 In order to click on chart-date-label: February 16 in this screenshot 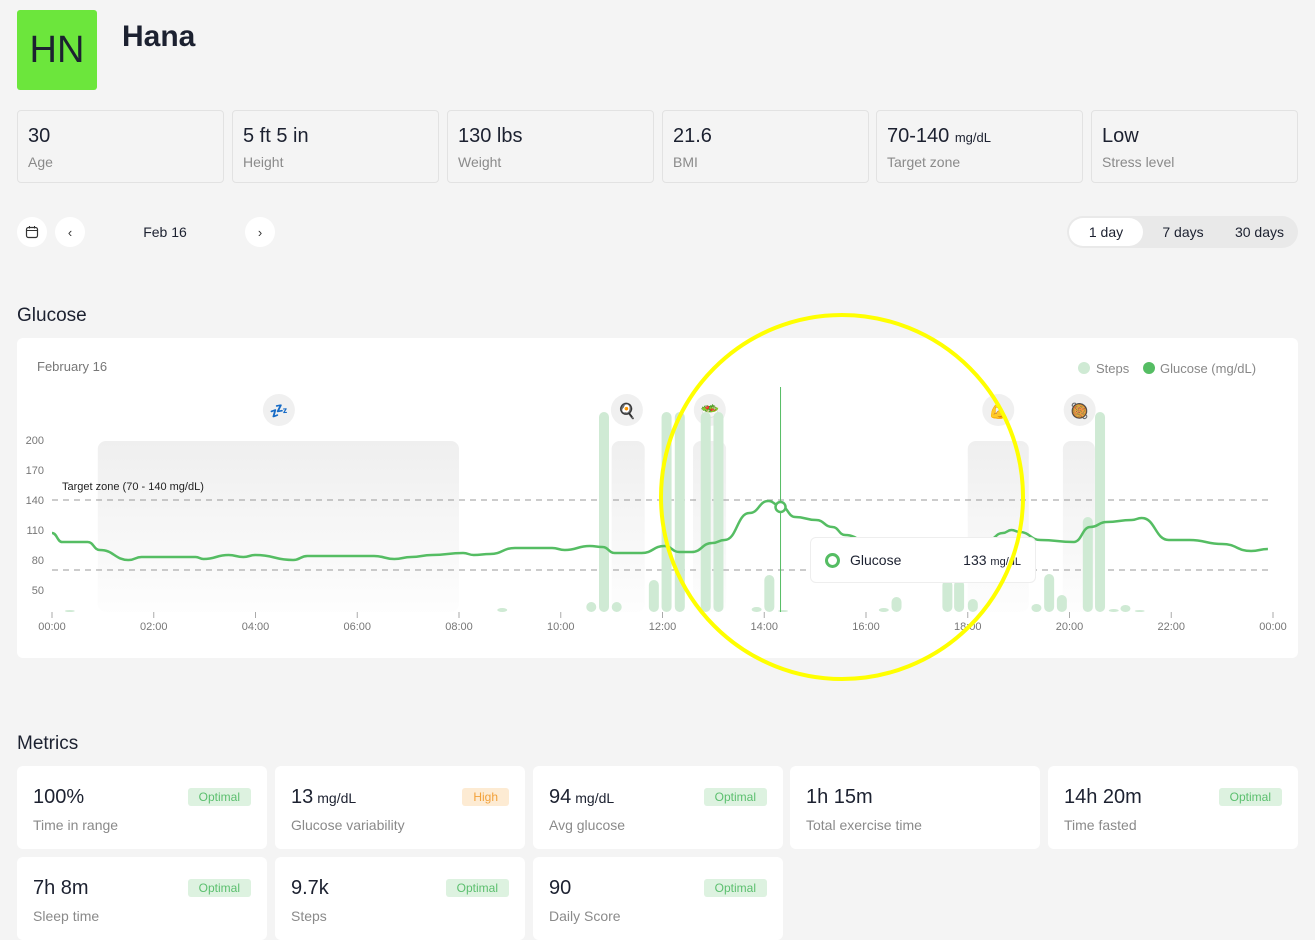, I will do `click(72, 366)`.